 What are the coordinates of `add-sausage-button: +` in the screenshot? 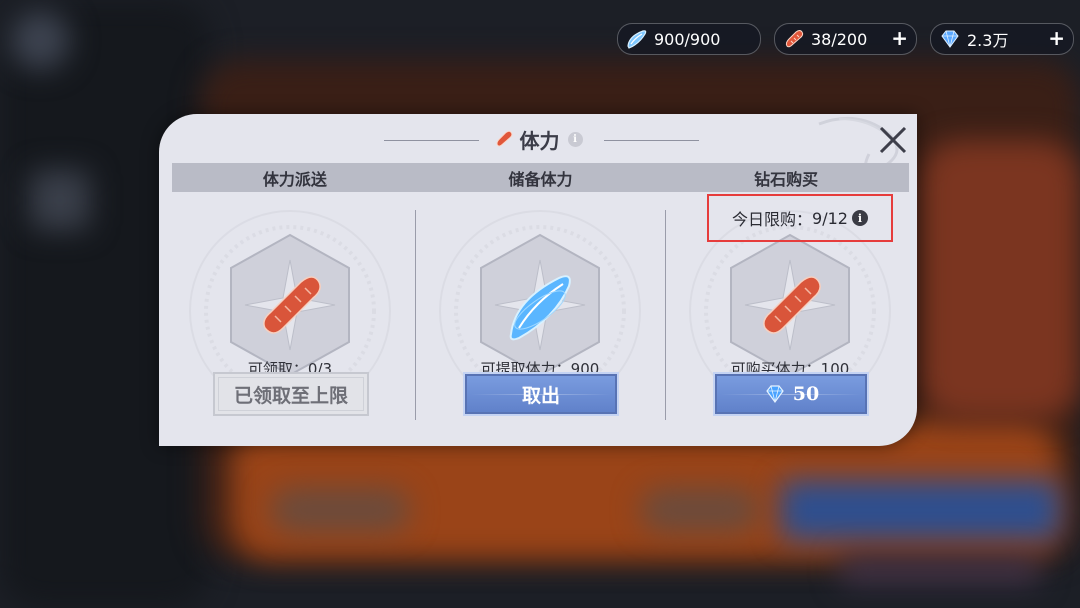 It's located at (899, 38).